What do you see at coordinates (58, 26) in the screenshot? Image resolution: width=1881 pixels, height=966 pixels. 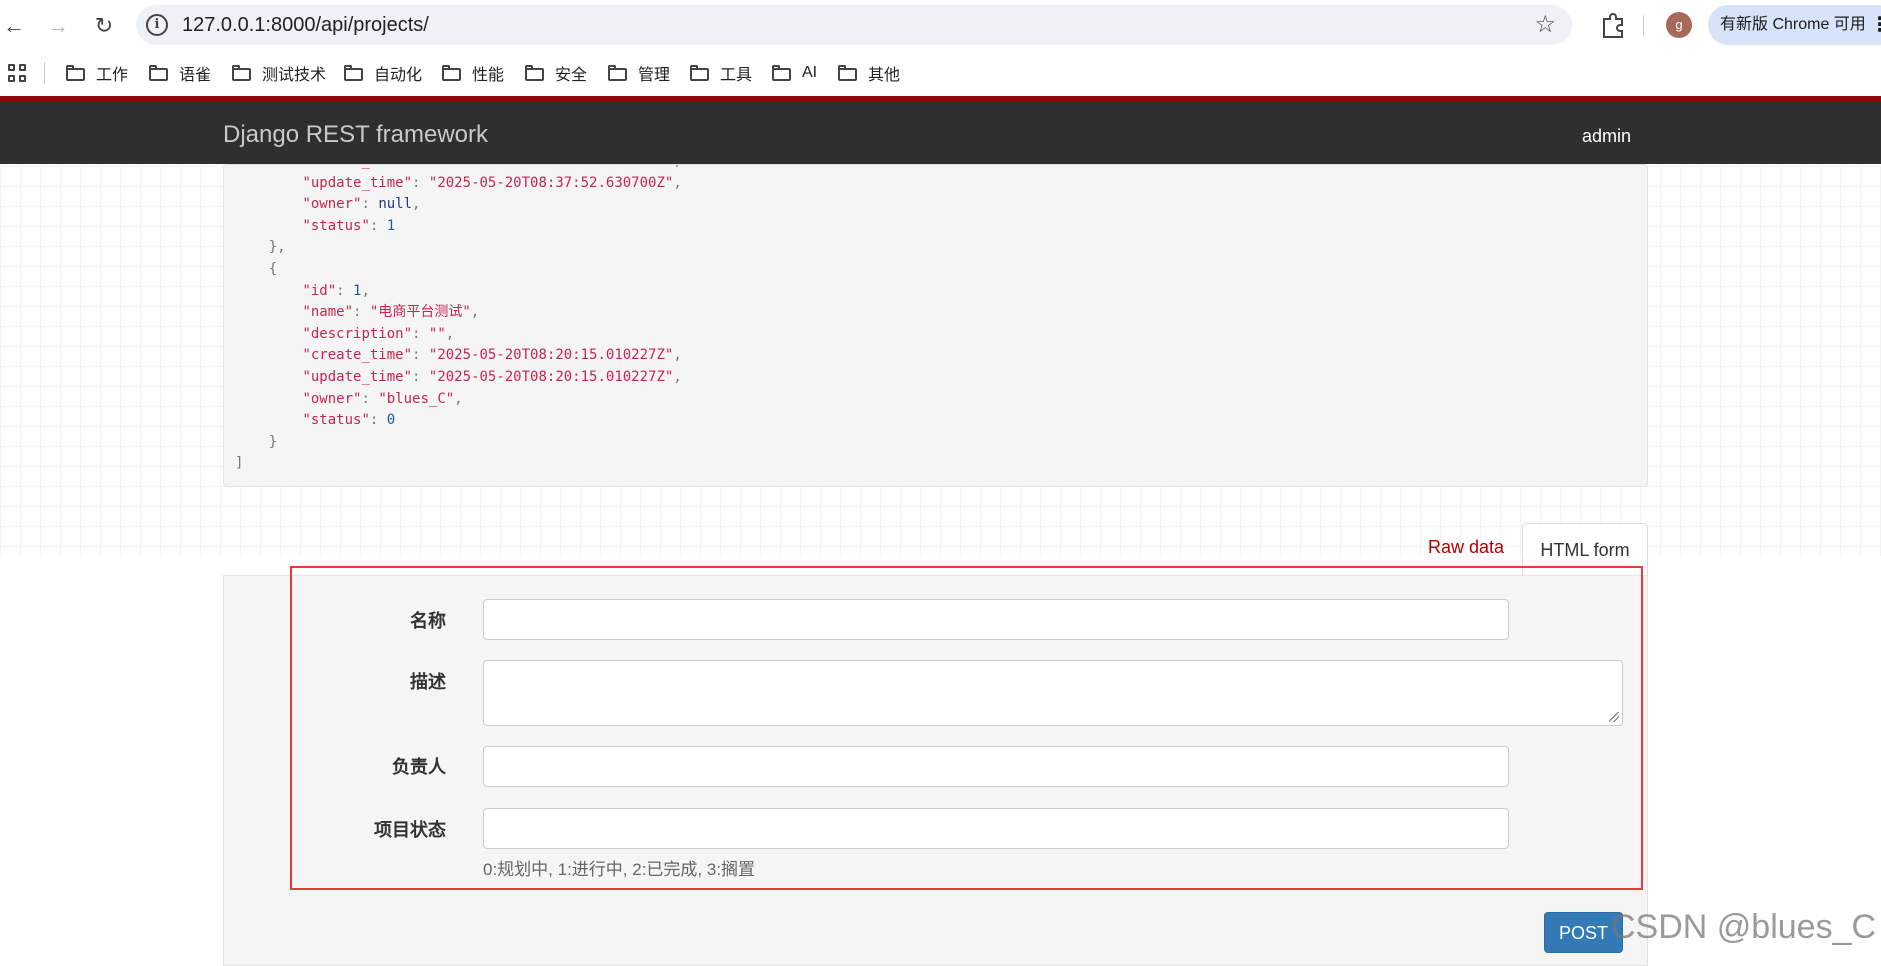 I see `forward-arrow-icon: →` at bounding box center [58, 26].